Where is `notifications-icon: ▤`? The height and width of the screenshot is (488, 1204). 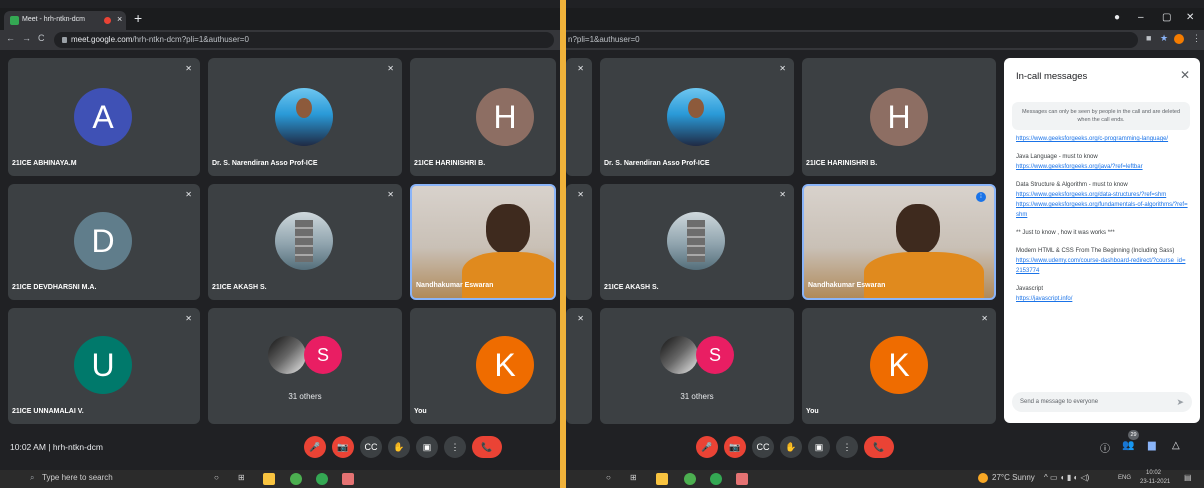
notifications-icon: ▤ is located at coordinates (1188, 477).